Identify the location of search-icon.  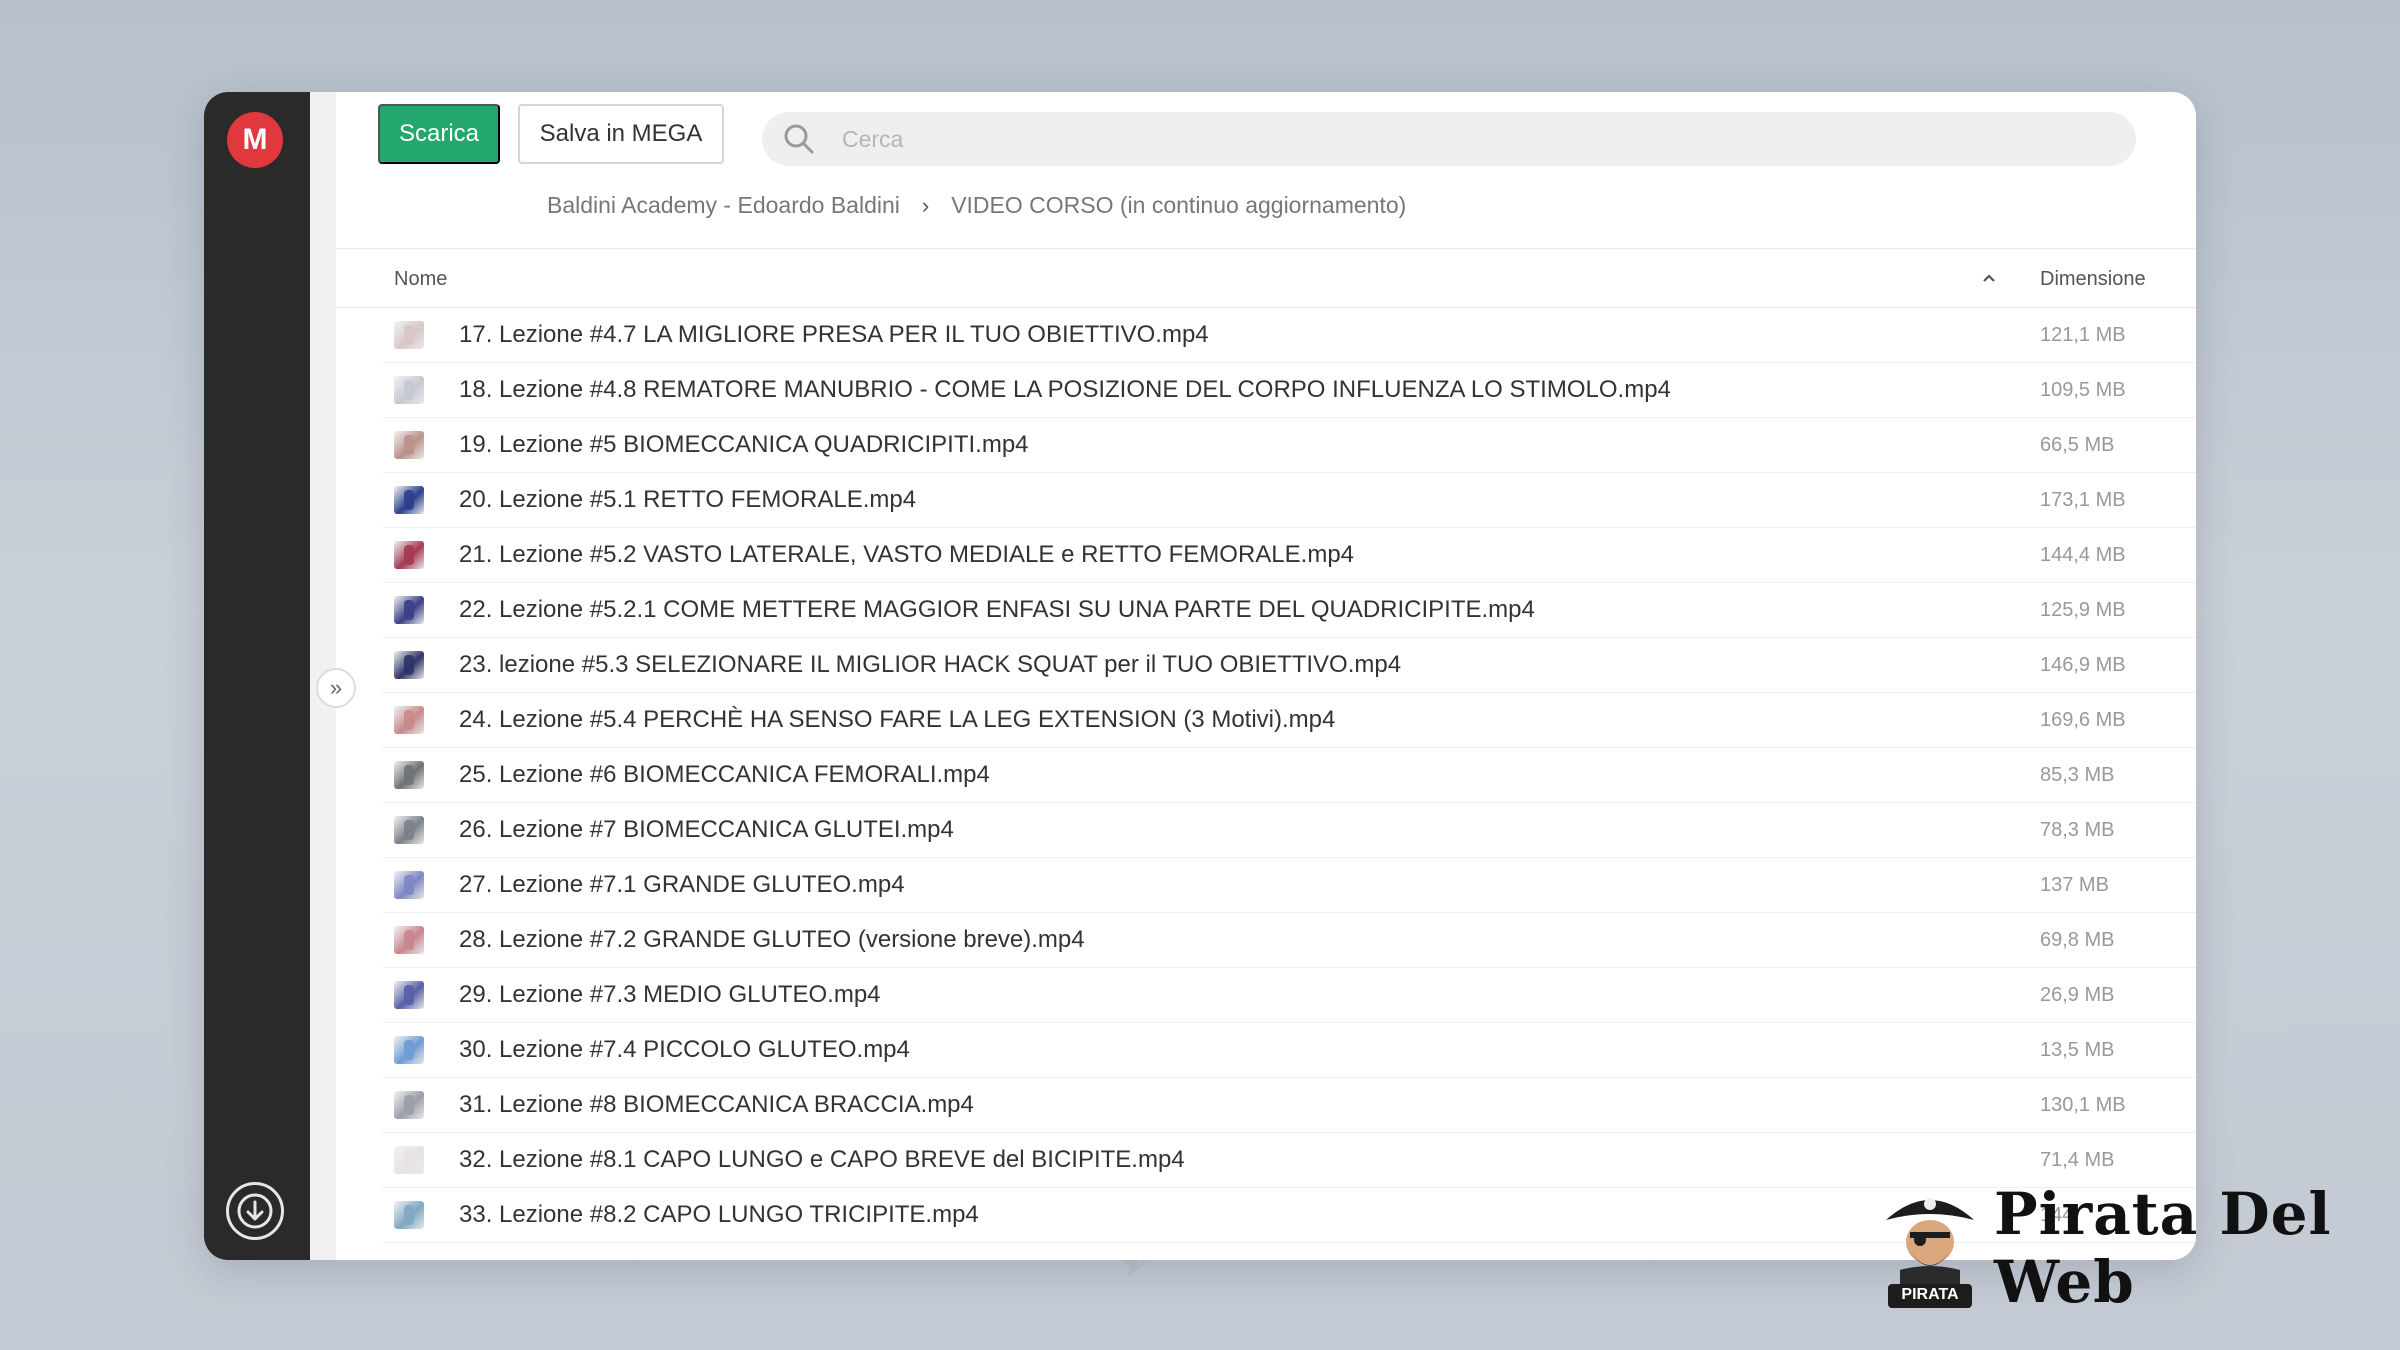
(799, 139).